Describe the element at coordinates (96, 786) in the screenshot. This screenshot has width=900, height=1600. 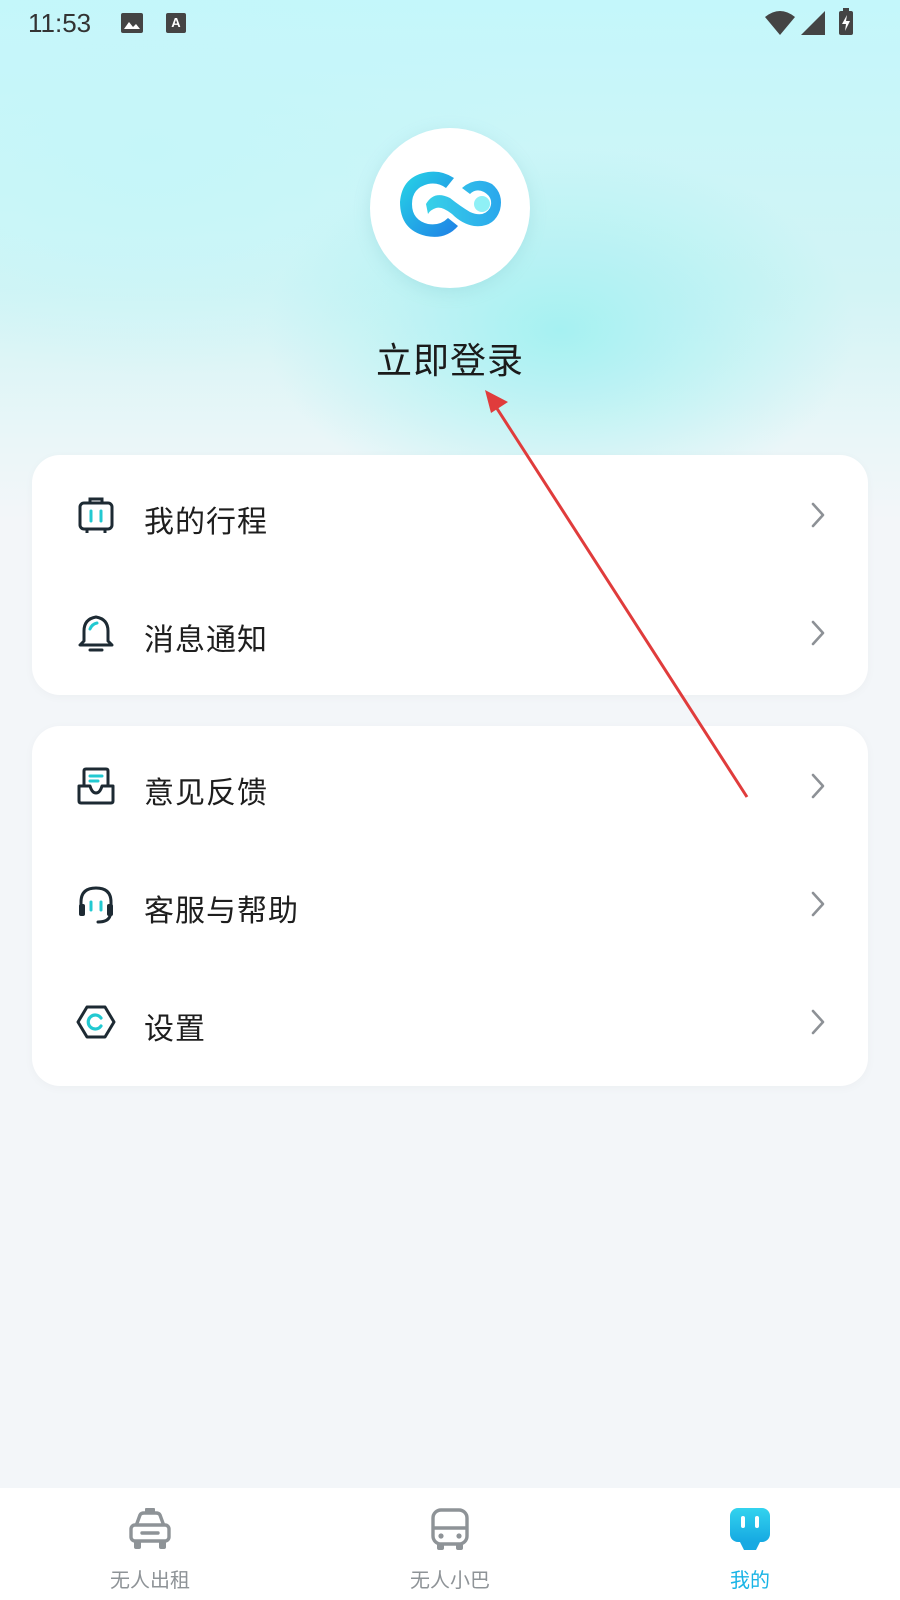
I see `feedback-icon` at that location.